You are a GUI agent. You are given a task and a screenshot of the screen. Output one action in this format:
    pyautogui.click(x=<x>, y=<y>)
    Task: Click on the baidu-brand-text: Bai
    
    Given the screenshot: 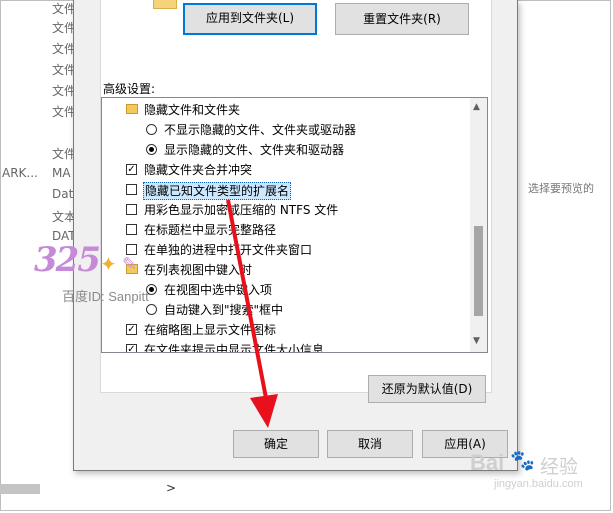 What is the action you would take?
    pyautogui.click(x=487, y=462)
    